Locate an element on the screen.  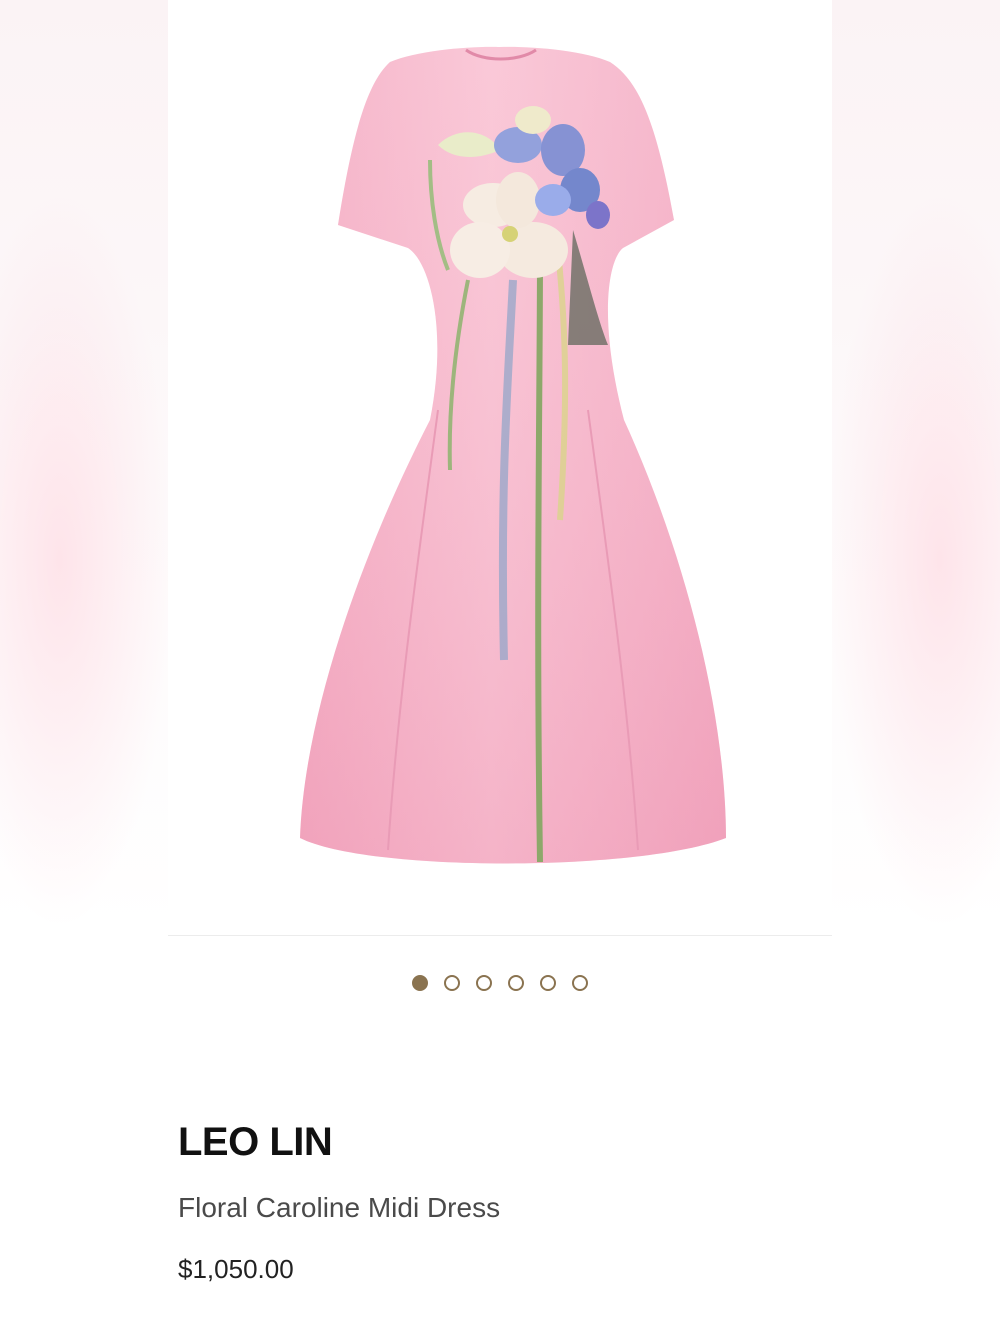
gallery-pagination is located at coordinates (500, 983).